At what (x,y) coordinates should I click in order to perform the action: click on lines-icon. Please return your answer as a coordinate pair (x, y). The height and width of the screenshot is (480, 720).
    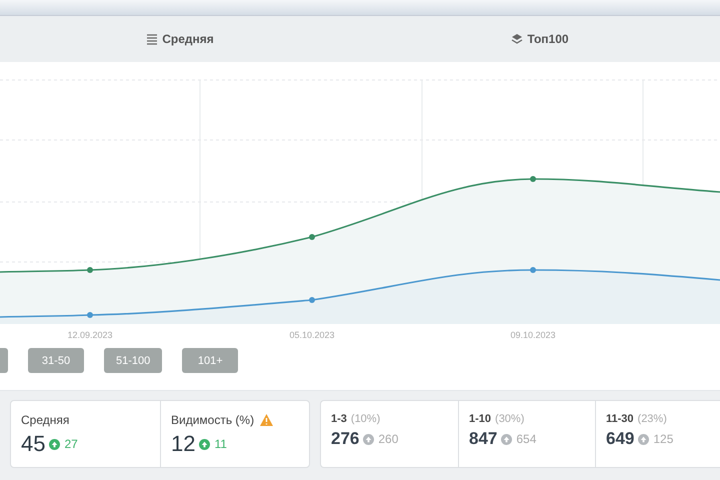
    Looking at the image, I should click on (152, 39).